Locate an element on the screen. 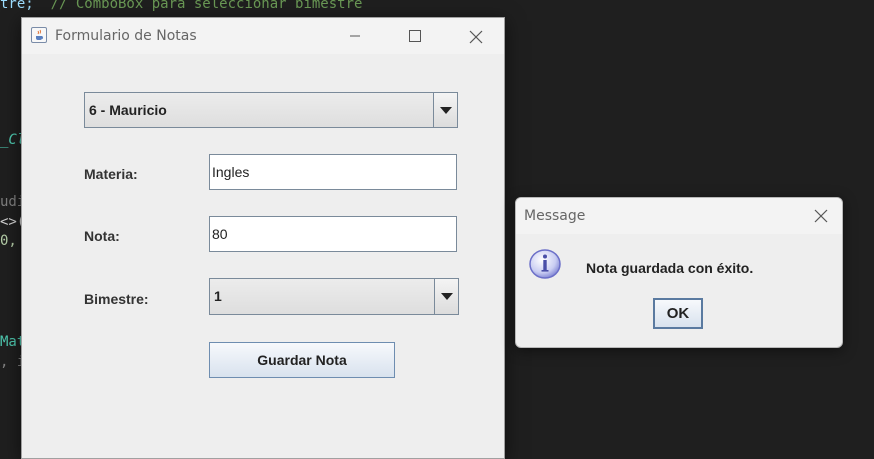  close-button is located at coordinates (475, 36).